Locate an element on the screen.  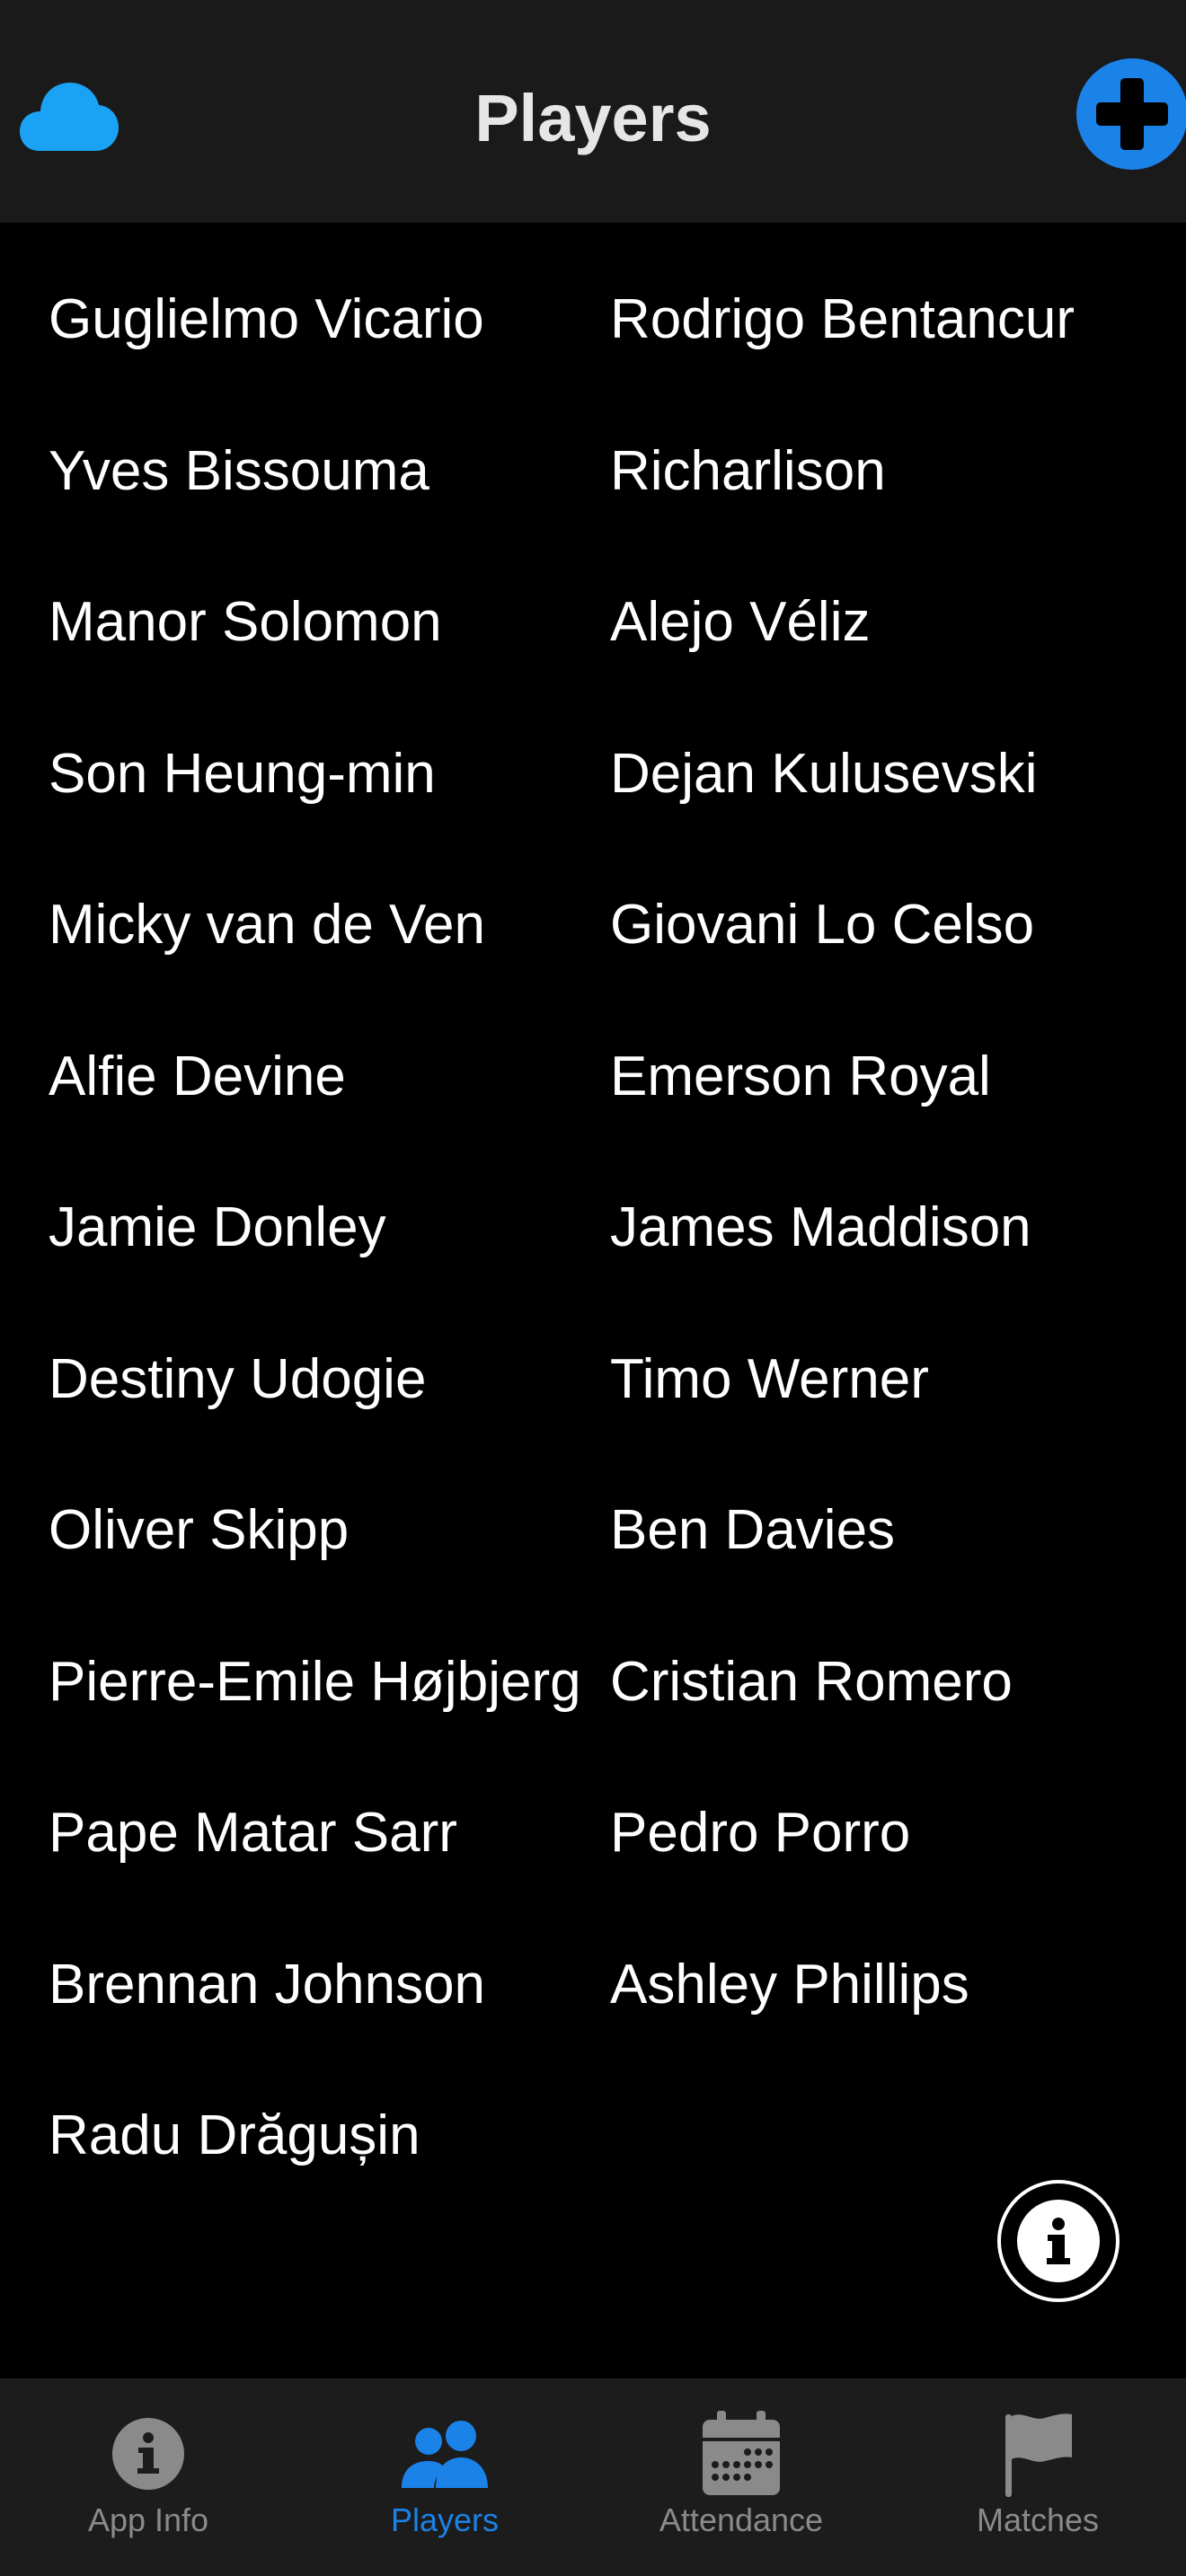
plus-circle-icon is located at coordinates (1131, 114).